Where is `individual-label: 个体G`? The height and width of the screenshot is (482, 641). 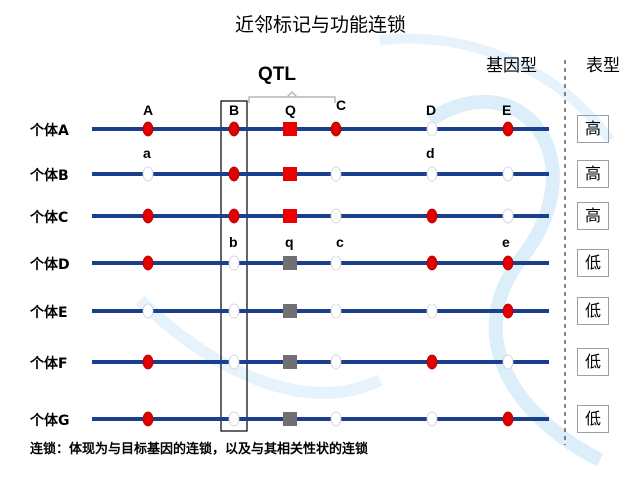 individual-label: 个体G is located at coordinates (50, 421).